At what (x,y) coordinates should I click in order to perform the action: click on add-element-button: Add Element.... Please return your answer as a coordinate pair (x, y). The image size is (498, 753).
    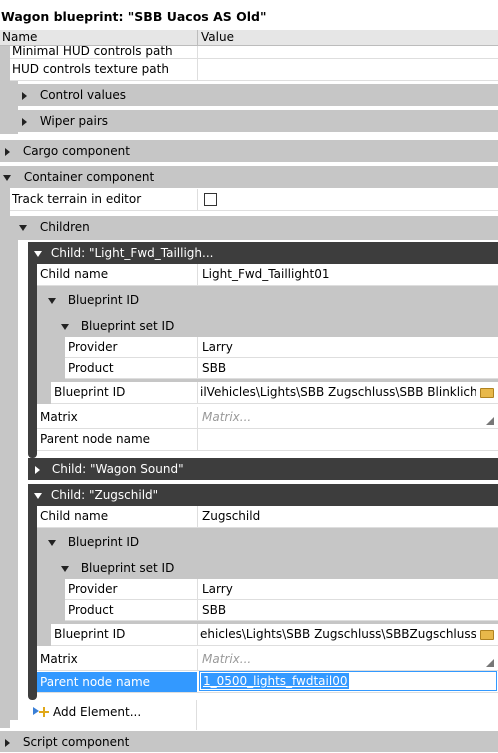
    Looking at the image, I should click on (97, 712).